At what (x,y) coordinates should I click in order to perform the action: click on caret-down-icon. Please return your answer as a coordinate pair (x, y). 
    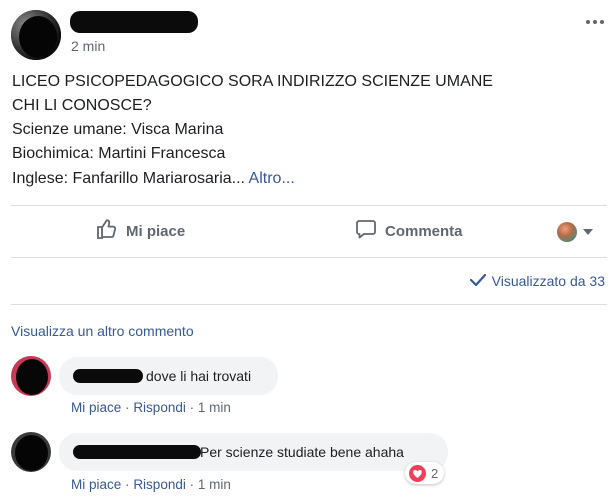
    Looking at the image, I should click on (588, 232).